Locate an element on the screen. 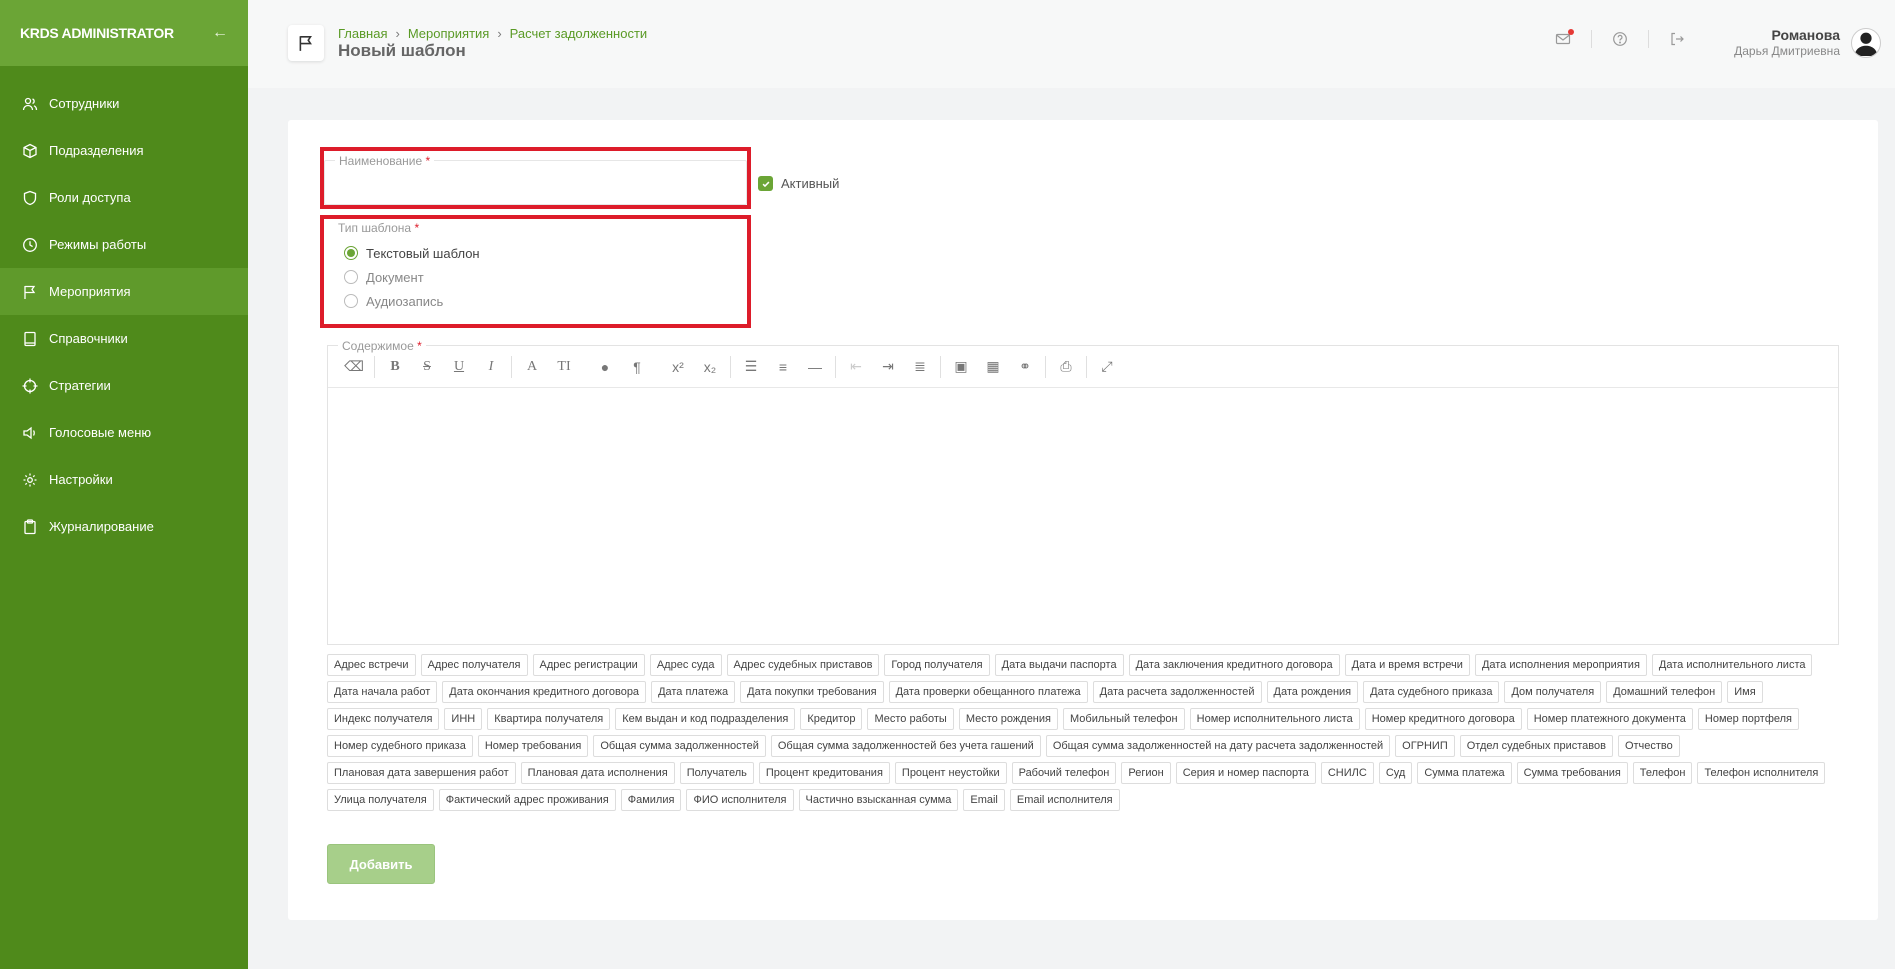 The image size is (1895, 969). indent-icon: ⇥ is located at coordinates (888, 367).